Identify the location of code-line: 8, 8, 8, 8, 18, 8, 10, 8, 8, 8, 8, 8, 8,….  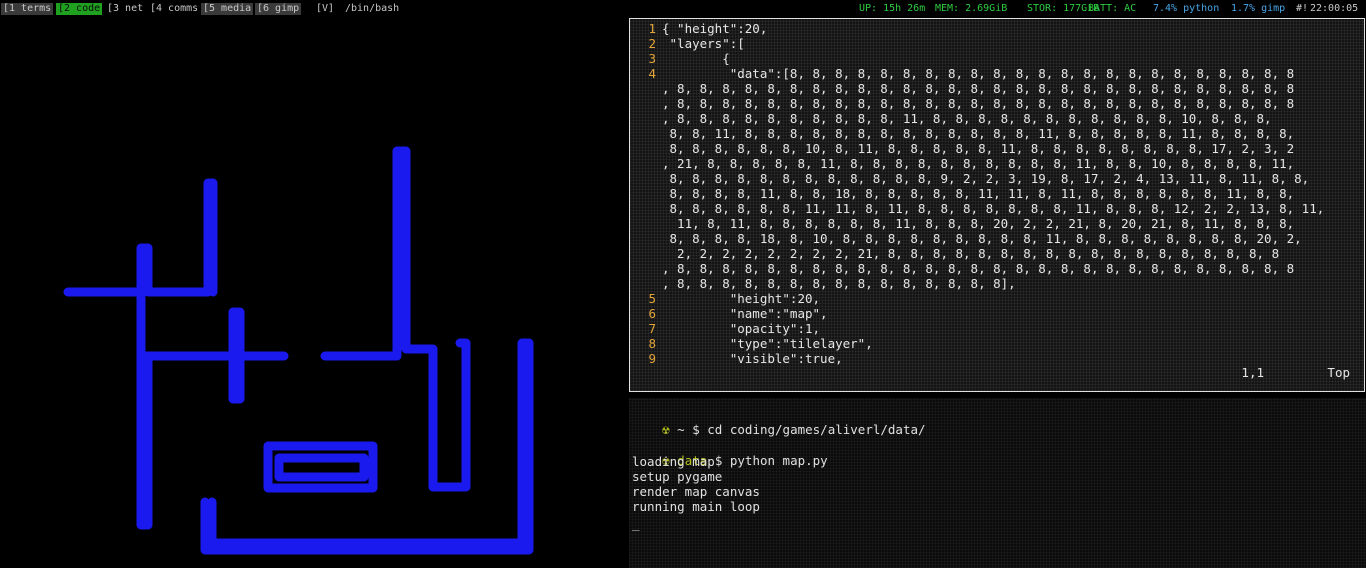
(998, 238).